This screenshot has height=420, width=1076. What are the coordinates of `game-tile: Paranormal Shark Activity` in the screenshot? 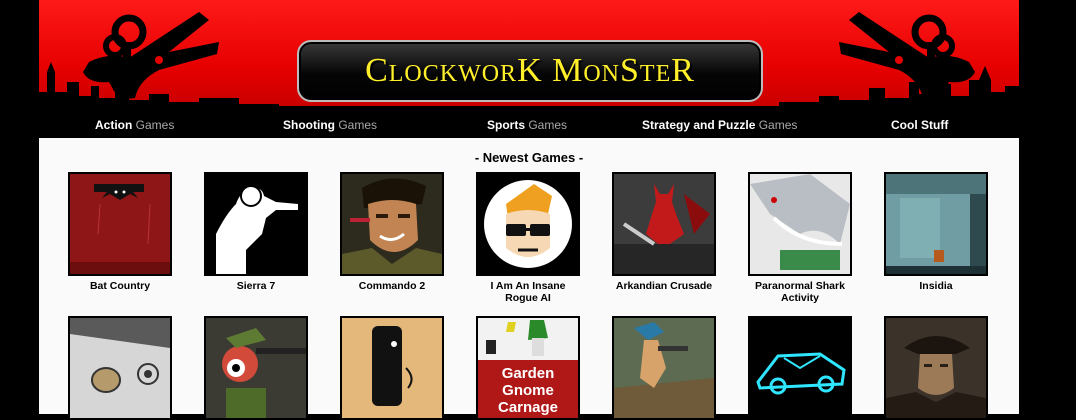 It's located at (800, 238).